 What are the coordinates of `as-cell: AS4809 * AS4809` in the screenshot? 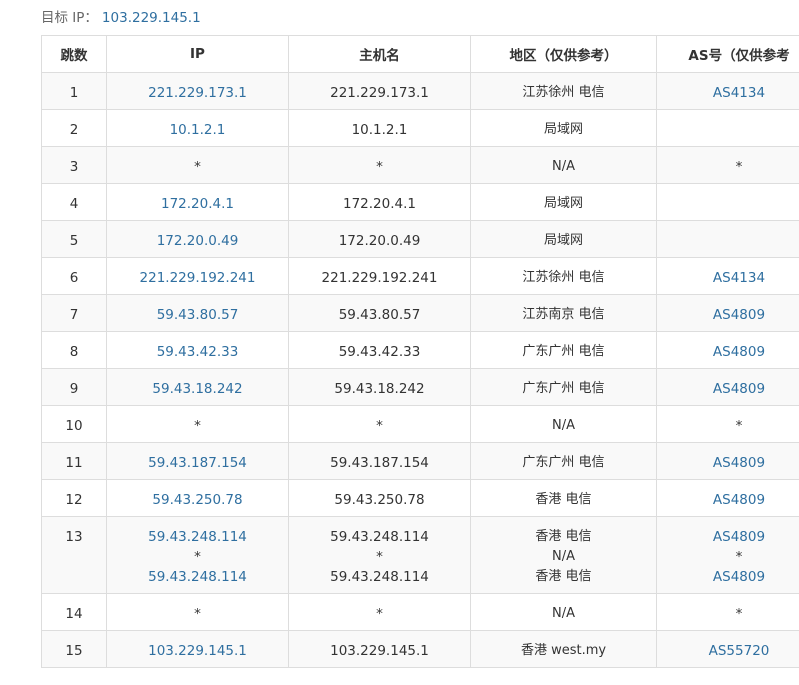 It's located at (727, 555).